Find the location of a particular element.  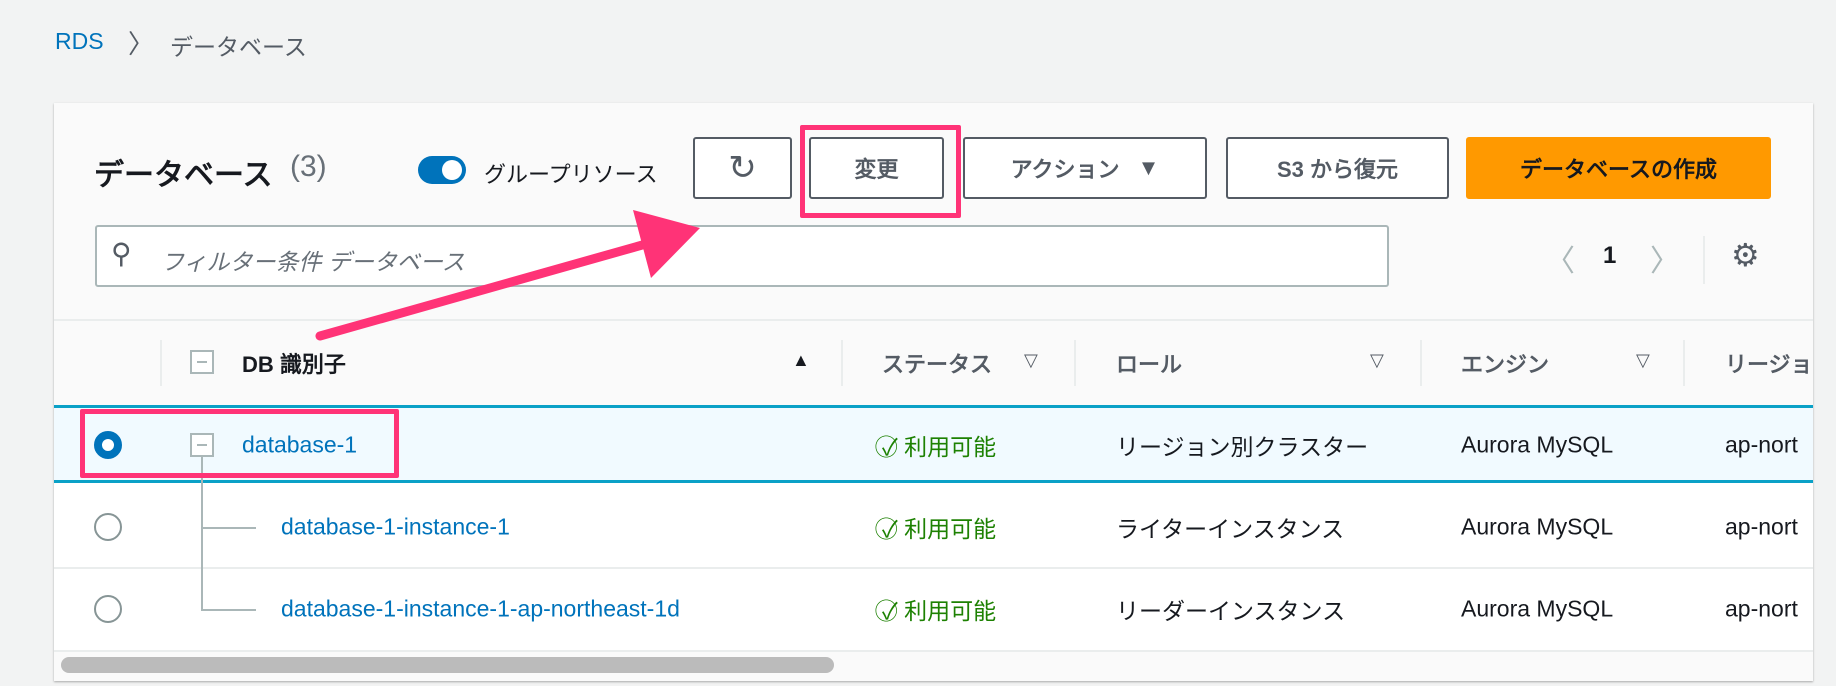

annotation-arrow is located at coordinates (507, 275).